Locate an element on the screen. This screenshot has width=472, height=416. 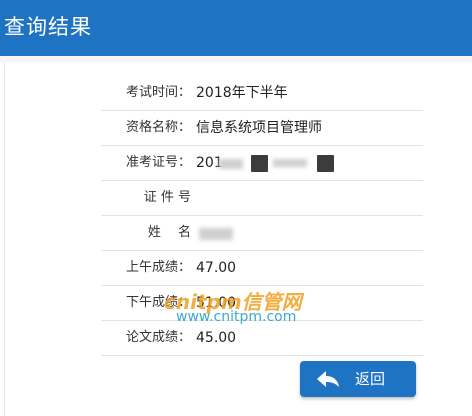
id-number-label: 证 件 号 is located at coordinates (167, 197).